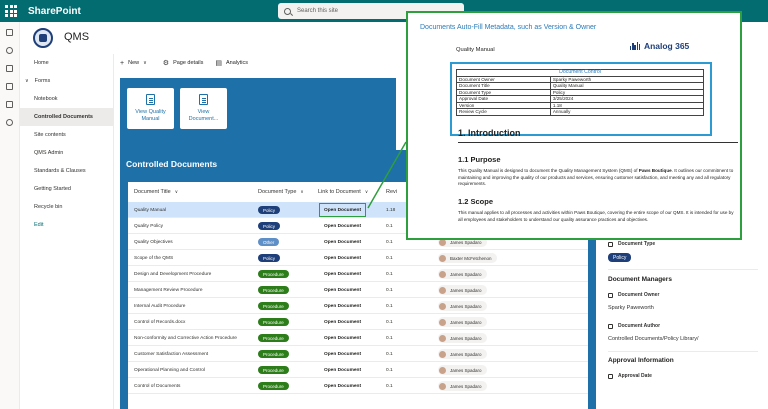  I want to click on chevron-down-icon: ∨, so click(27, 81).